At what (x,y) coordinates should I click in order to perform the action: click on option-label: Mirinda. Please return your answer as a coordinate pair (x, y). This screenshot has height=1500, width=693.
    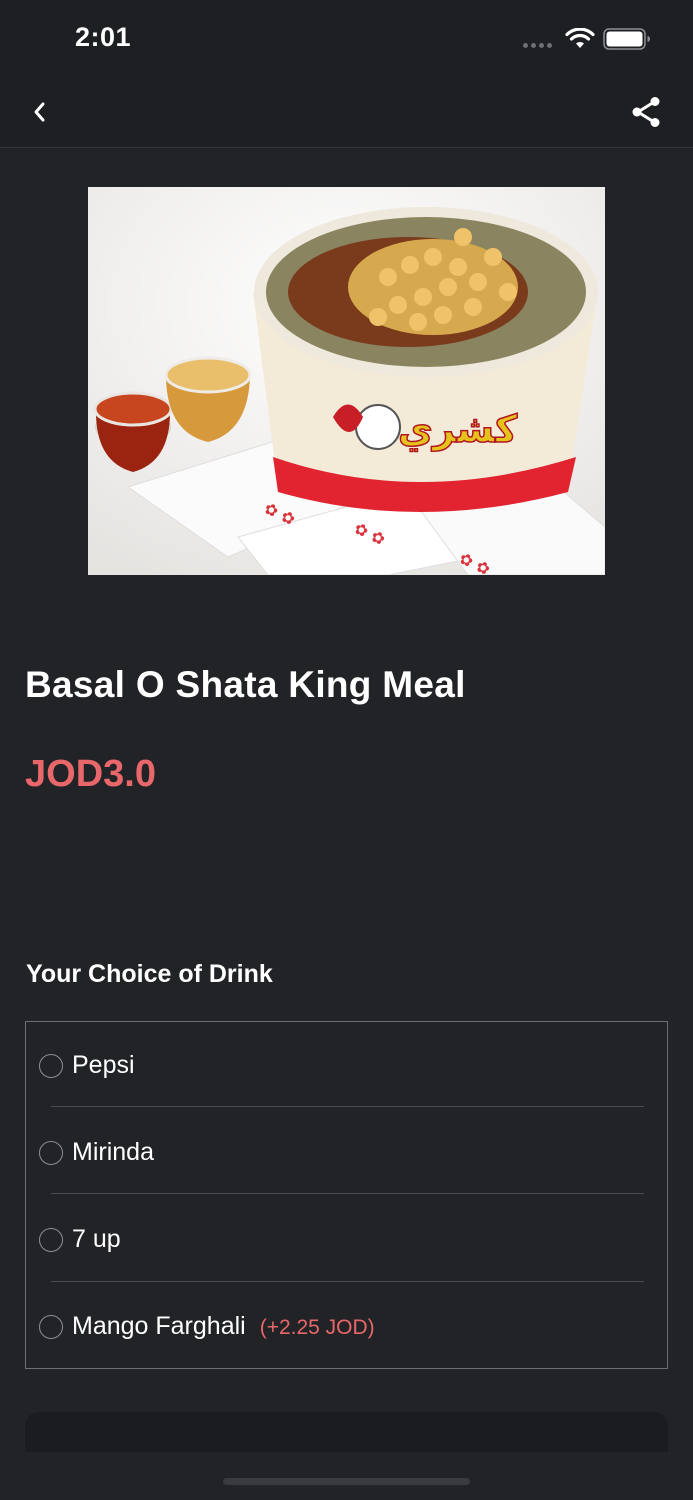
    Looking at the image, I should click on (113, 1152).